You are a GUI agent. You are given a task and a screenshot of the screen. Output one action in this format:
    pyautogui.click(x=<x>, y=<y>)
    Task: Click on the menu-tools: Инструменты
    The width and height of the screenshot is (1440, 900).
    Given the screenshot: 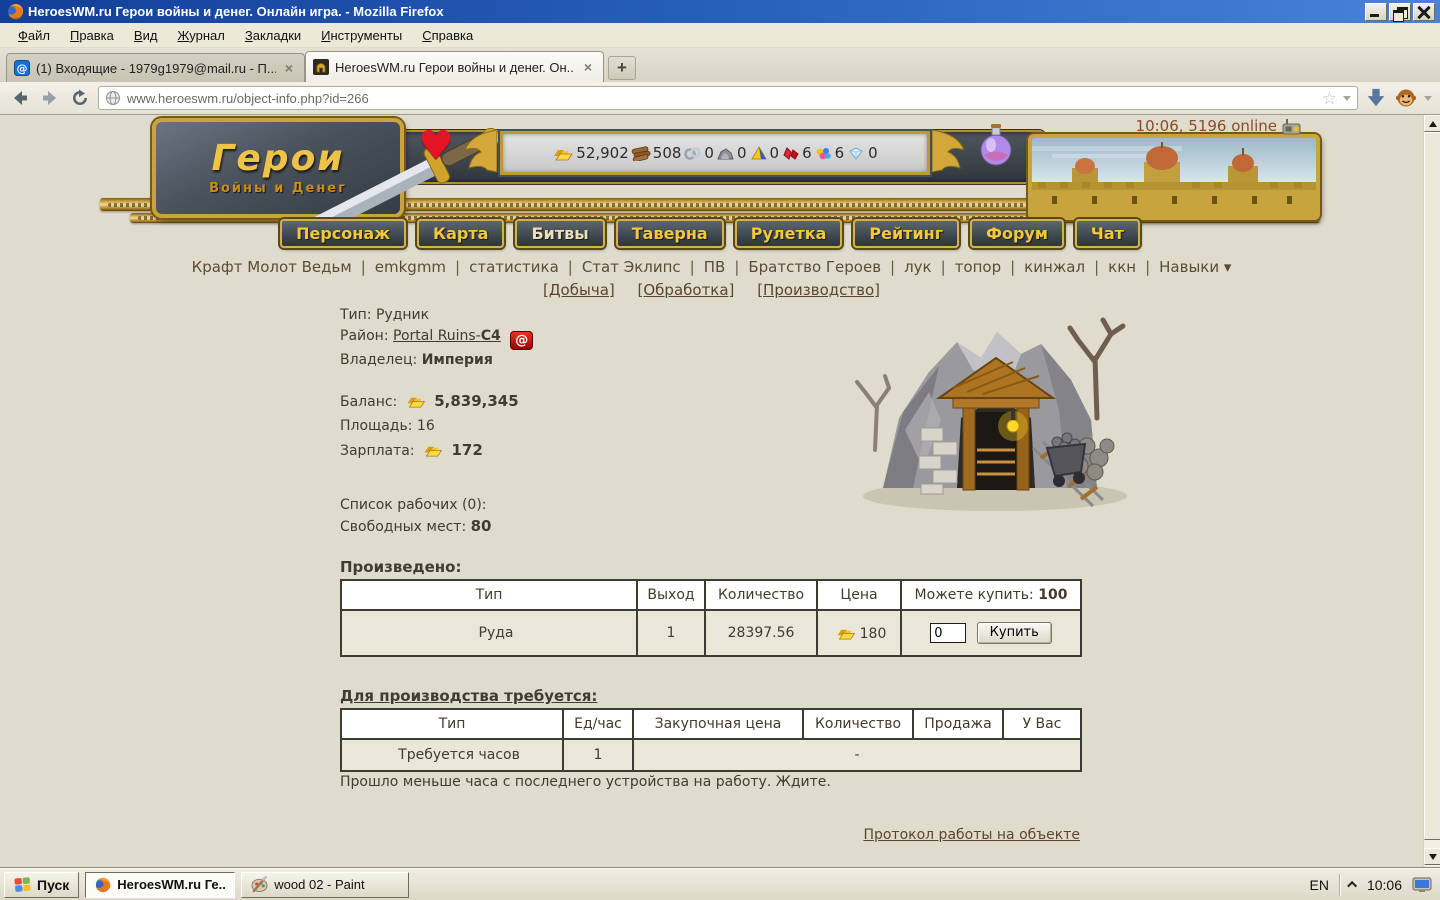 What is the action you would take?
    pyautogui.click(x=361, y=35)
    